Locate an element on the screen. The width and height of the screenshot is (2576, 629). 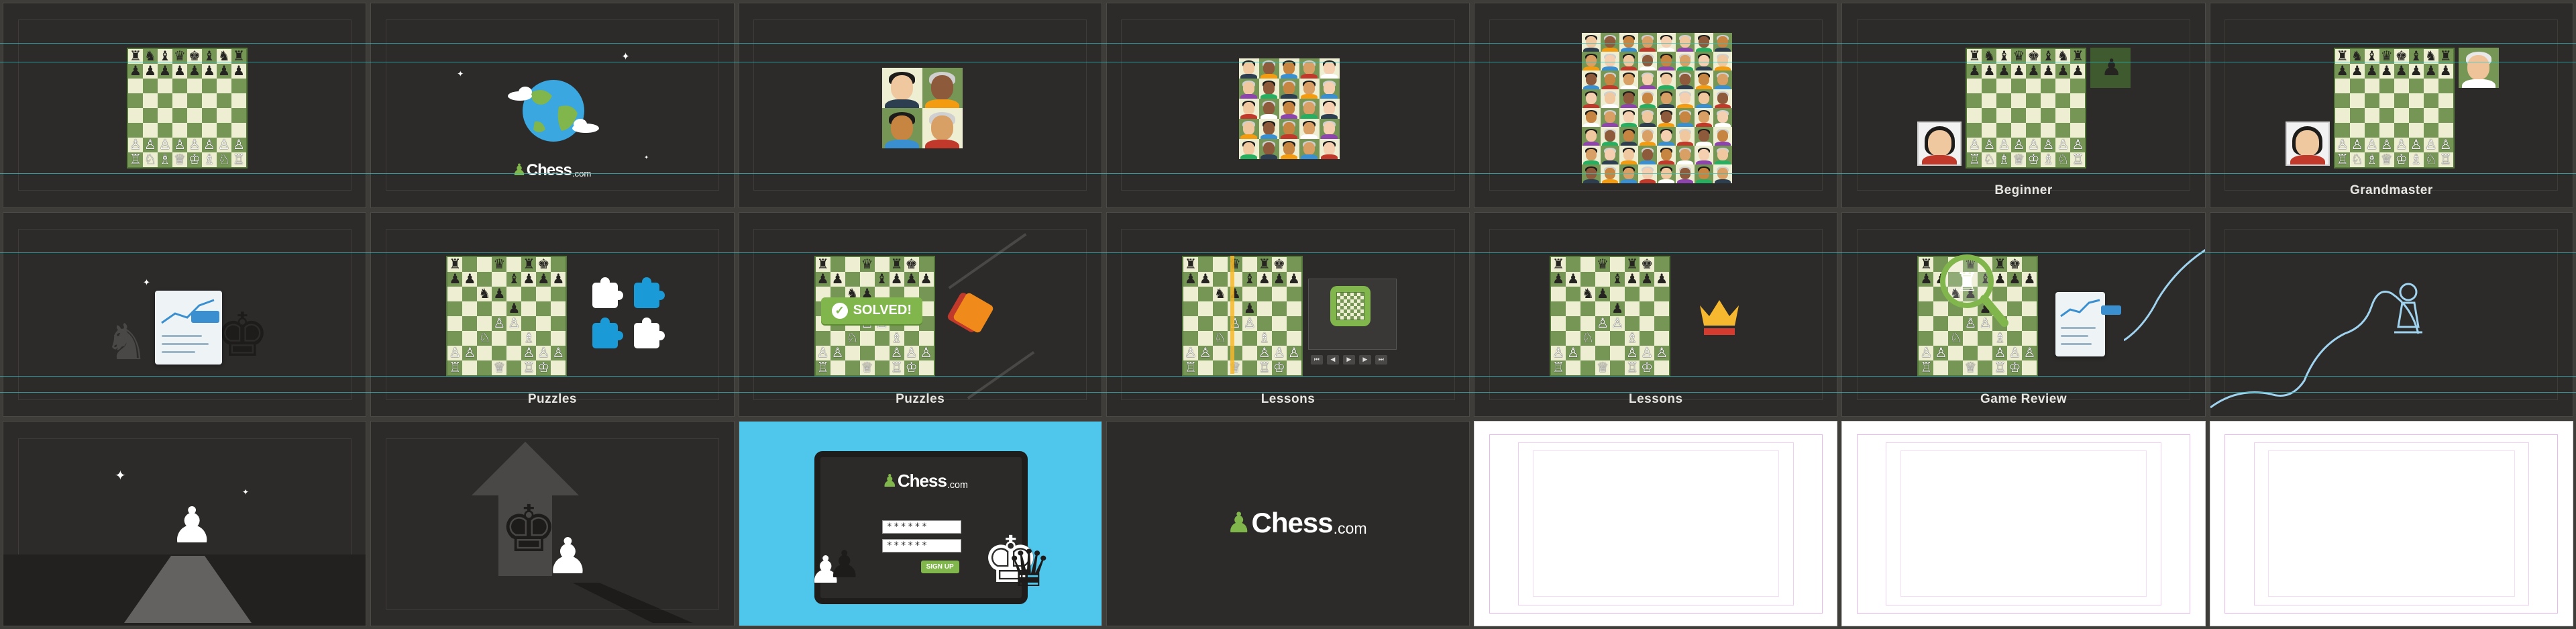
pawn-icon: ♟ is located at coordinates (2111, 68).